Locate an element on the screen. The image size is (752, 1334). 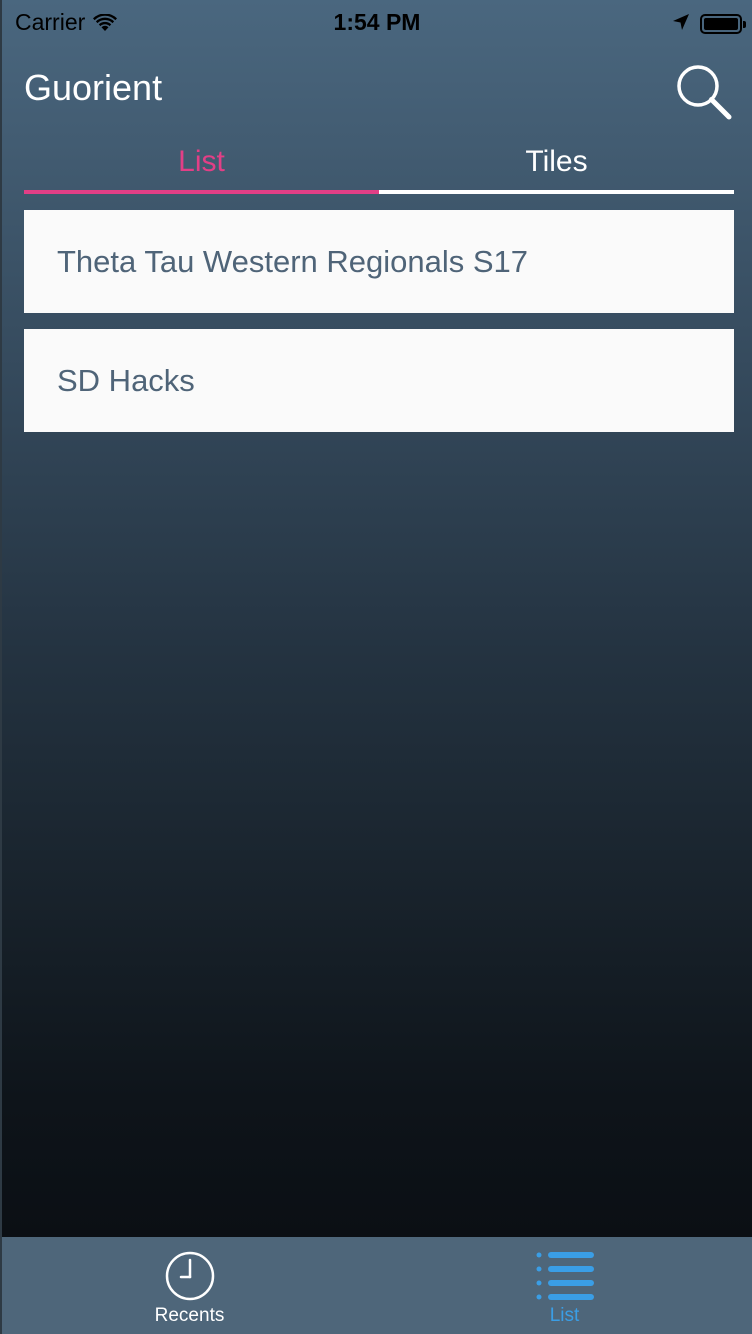
tab-bar-item-recents: Recents is located at coordinates (189, 1285).